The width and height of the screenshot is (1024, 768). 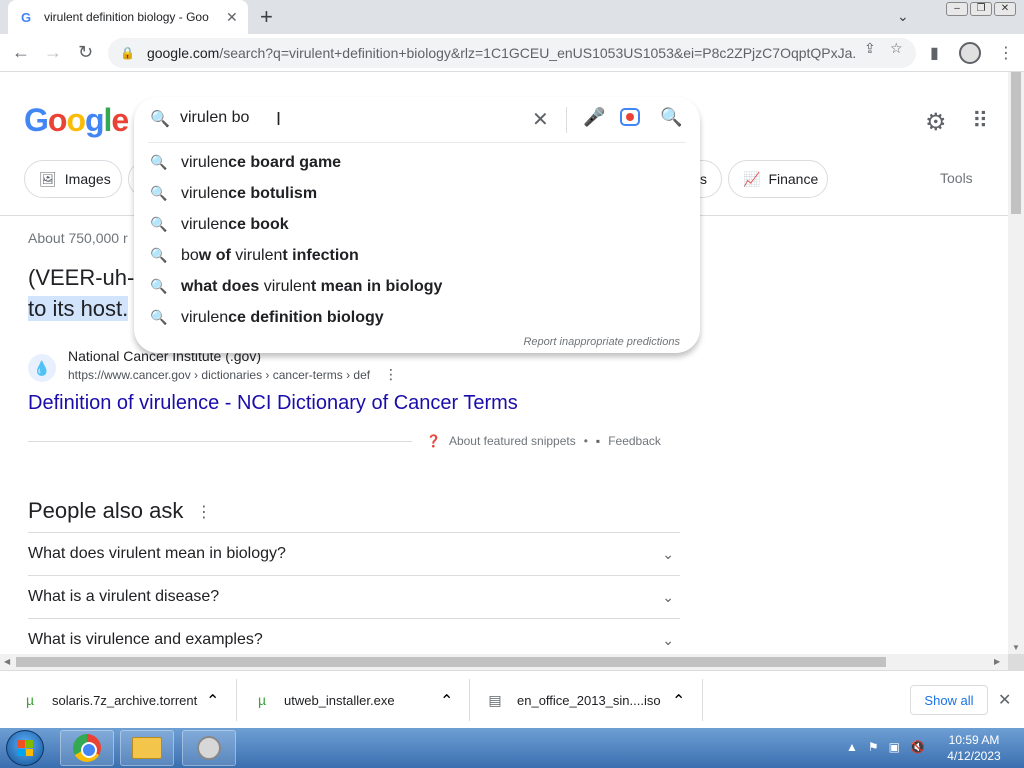 I want to click on suggestion-item: 🔍 bow of virulent infection, so click(x=417, y=255).